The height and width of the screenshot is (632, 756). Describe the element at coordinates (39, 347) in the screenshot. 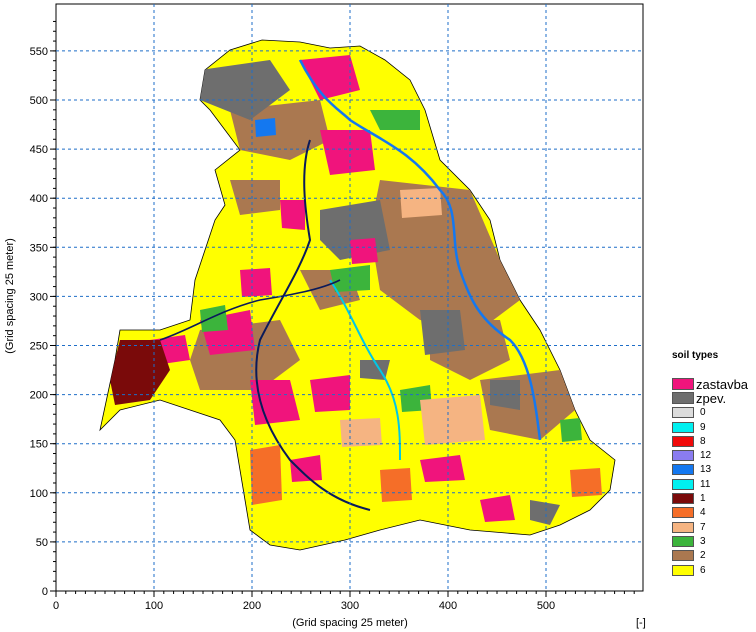

I see `y-tick-label: 250` at that location.